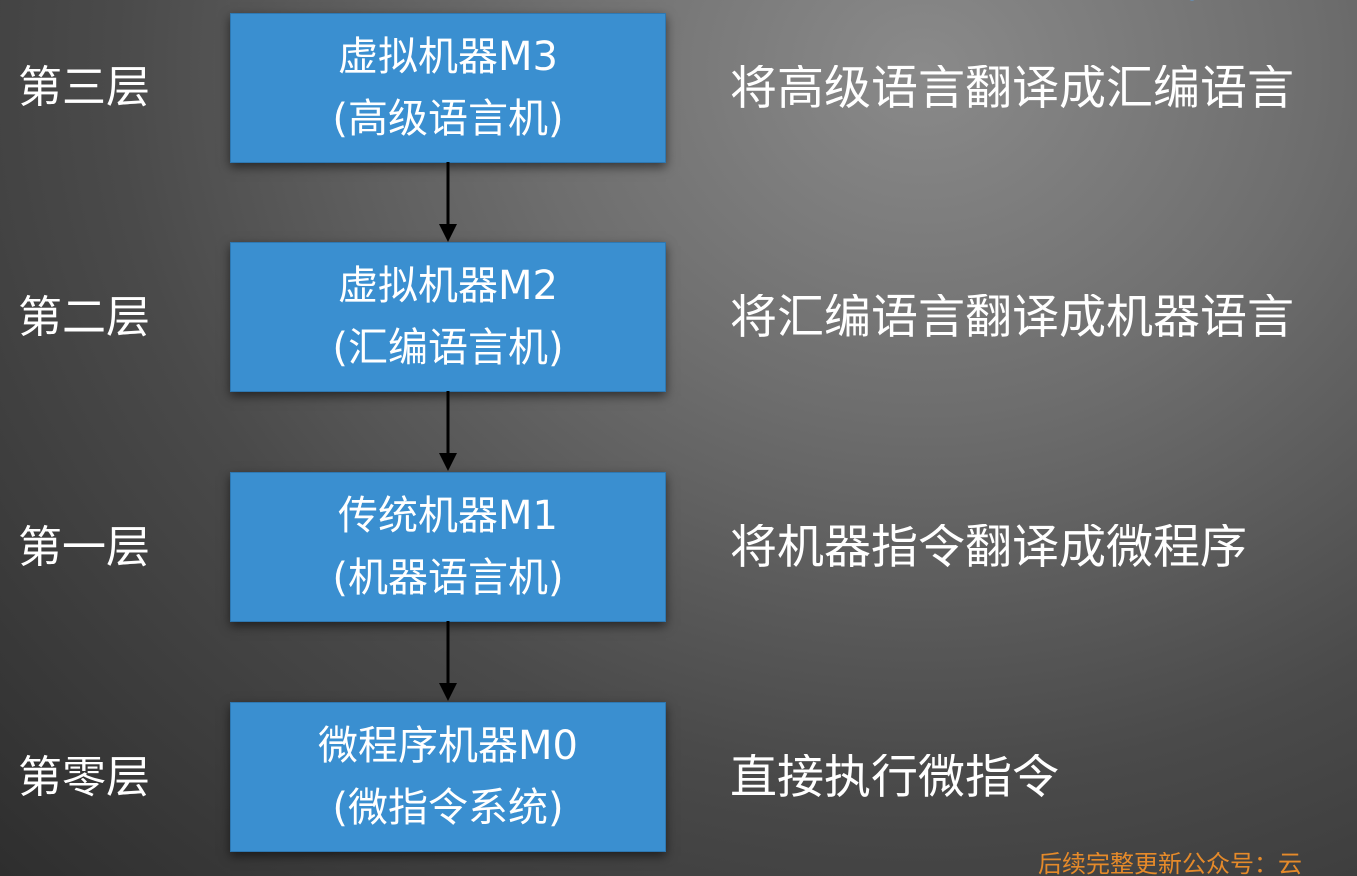 This screenshot has width=1357, height=876. What do you see at coordinates (448, 516) in the screenshot?
I see `machine-m1-title: 传统机器M1` at bounding box center [448, 516].